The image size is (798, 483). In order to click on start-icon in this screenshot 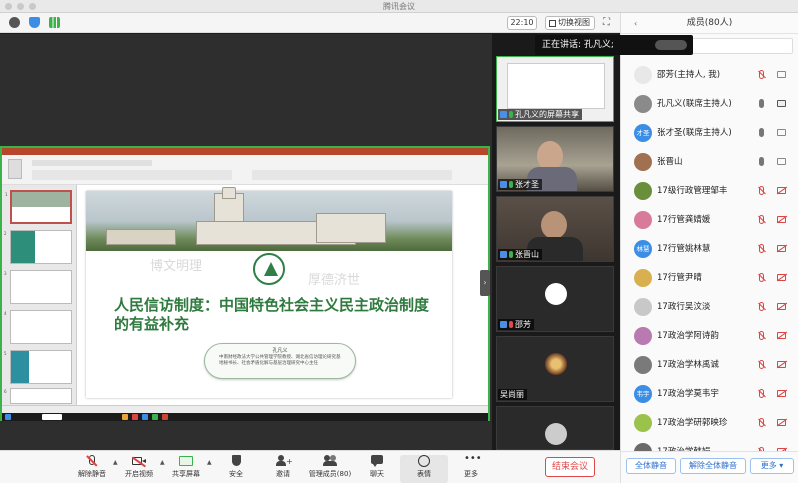, I will do `click(8, 417)`.